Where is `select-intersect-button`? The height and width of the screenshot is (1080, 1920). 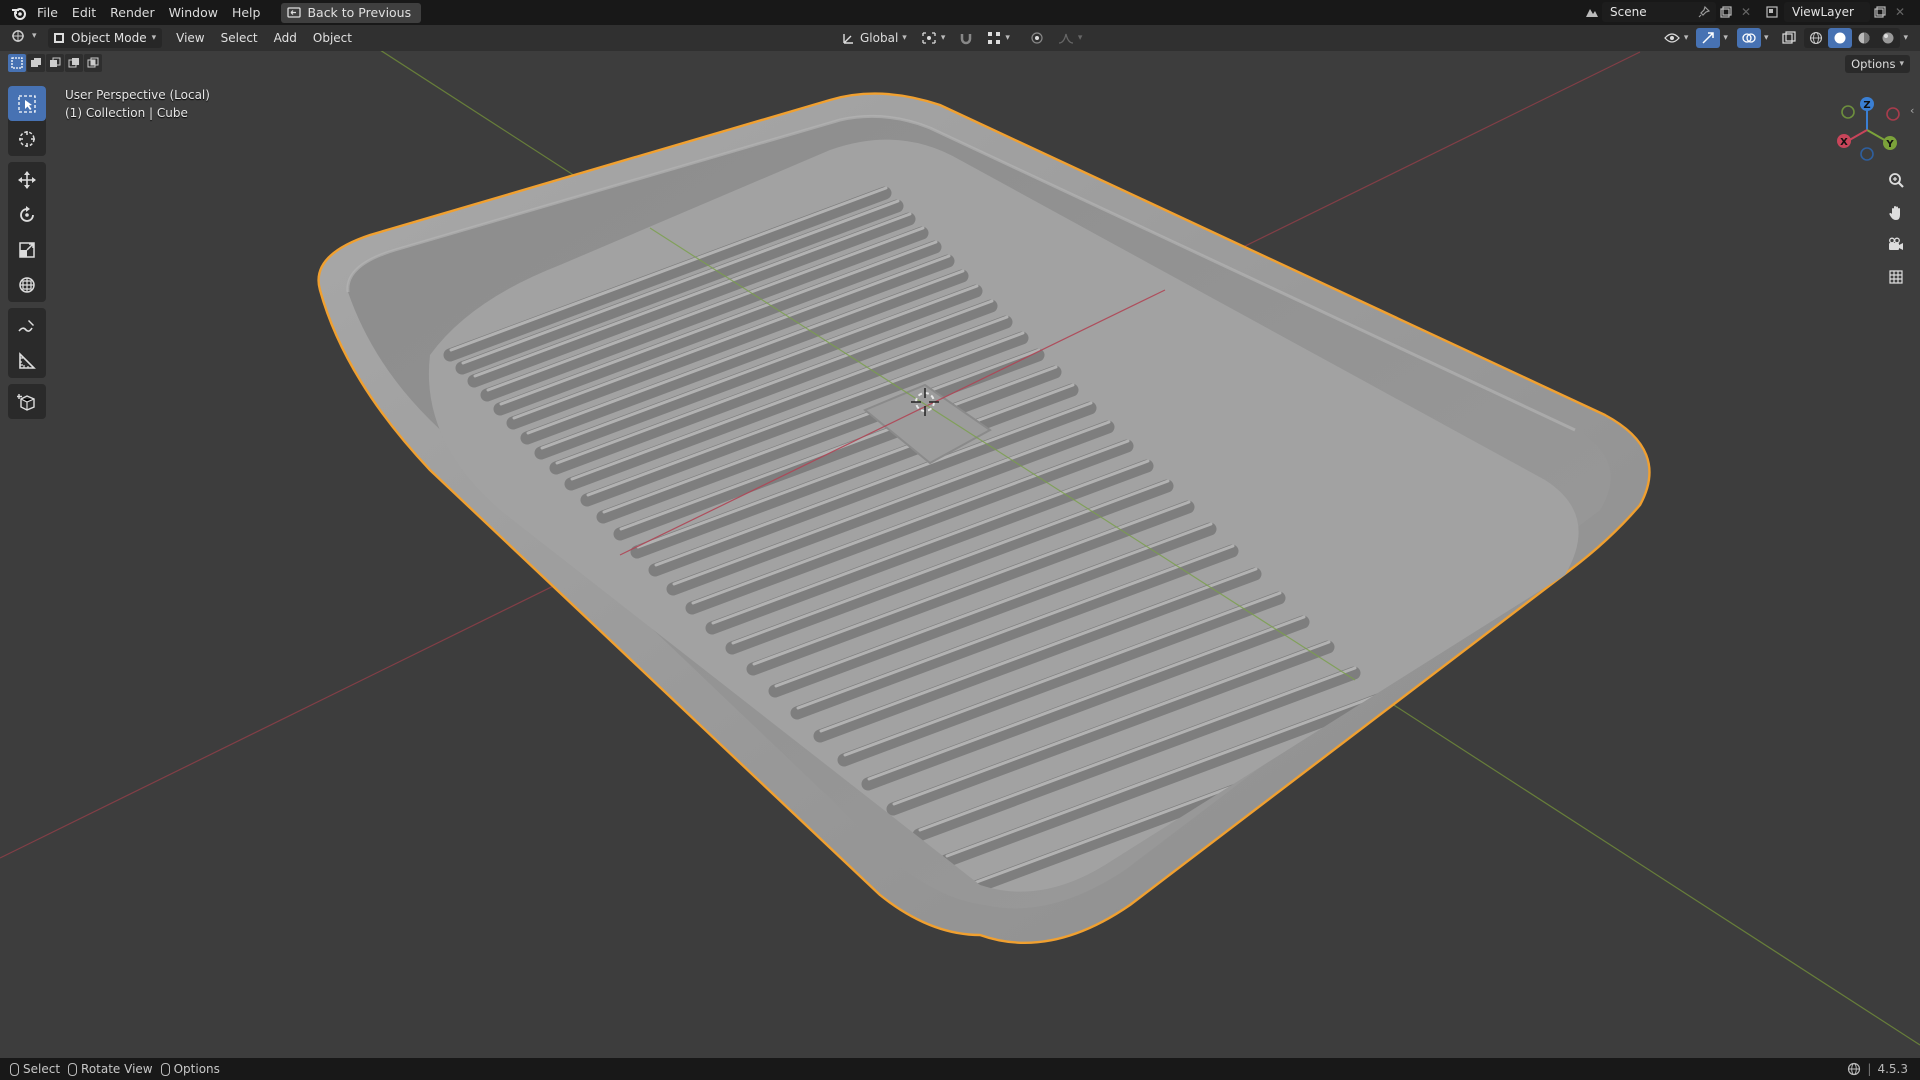
select-intersect-button is located at coordinates (93, 63).